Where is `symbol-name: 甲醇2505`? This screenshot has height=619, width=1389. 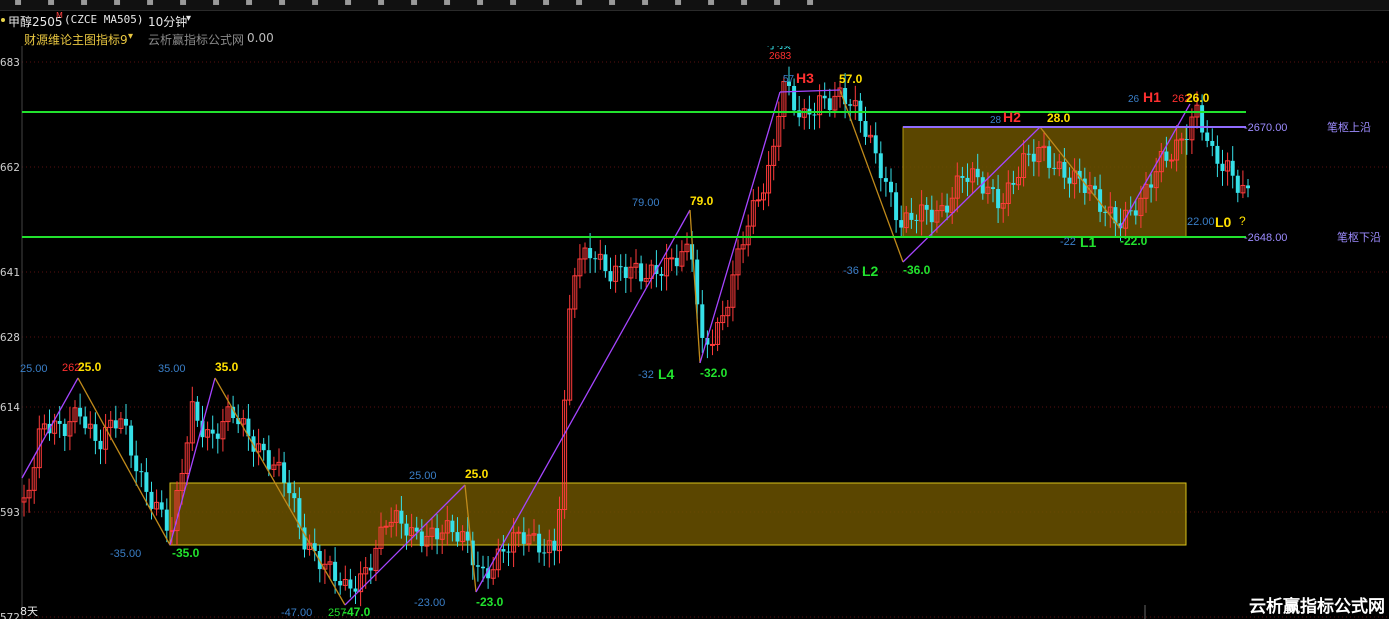 symbol-name: 甲醇2505 is located at coordinates (35, 21).